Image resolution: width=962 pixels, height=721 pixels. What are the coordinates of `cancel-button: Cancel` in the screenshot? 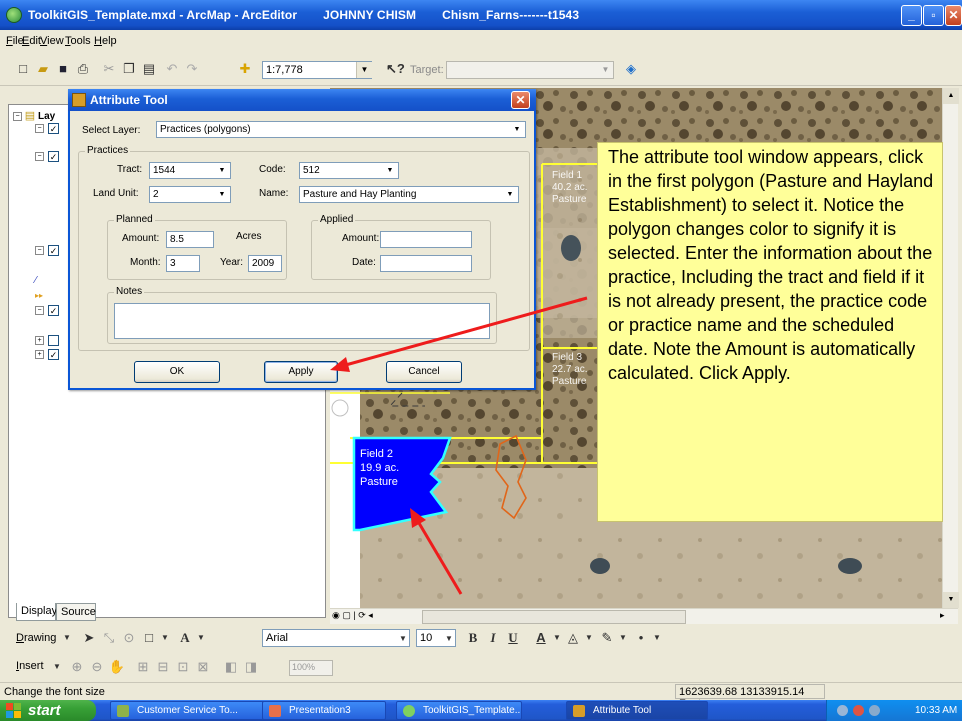 It's located at (424, 372).